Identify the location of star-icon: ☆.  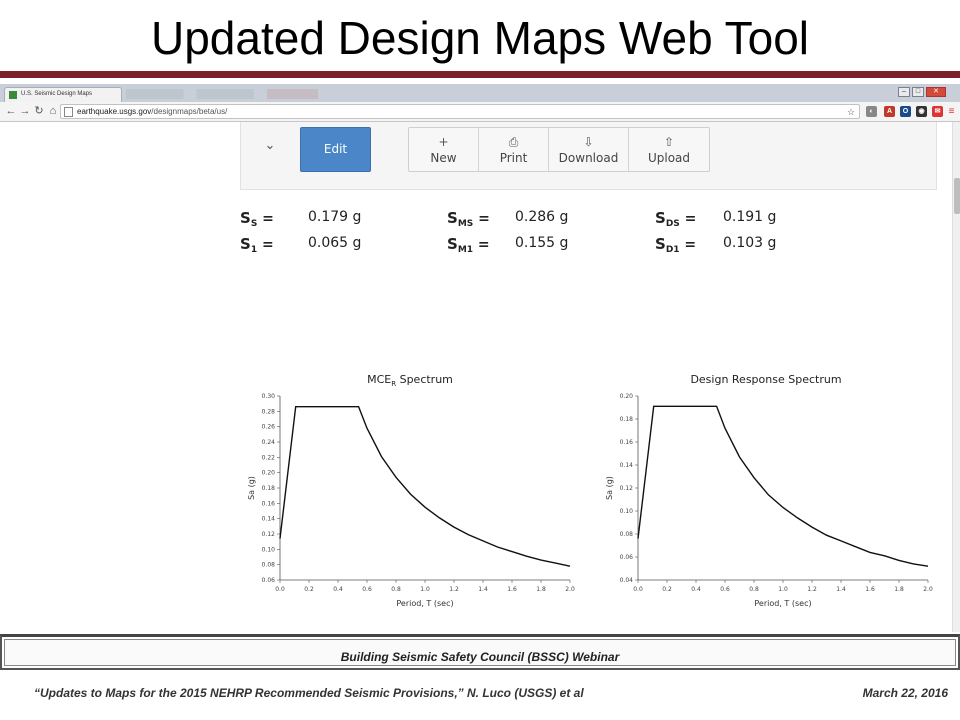
(851, 112).